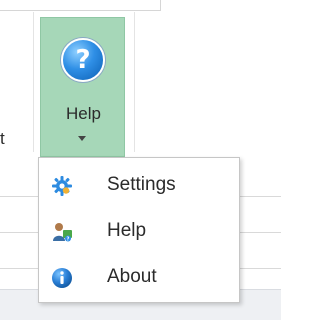 Image resolution: width=320 pixels, height=320 pixels. What do you see at coordinates (62, 278) in the screenshot?
I see `info-icon` at bounding box center [62, 278].